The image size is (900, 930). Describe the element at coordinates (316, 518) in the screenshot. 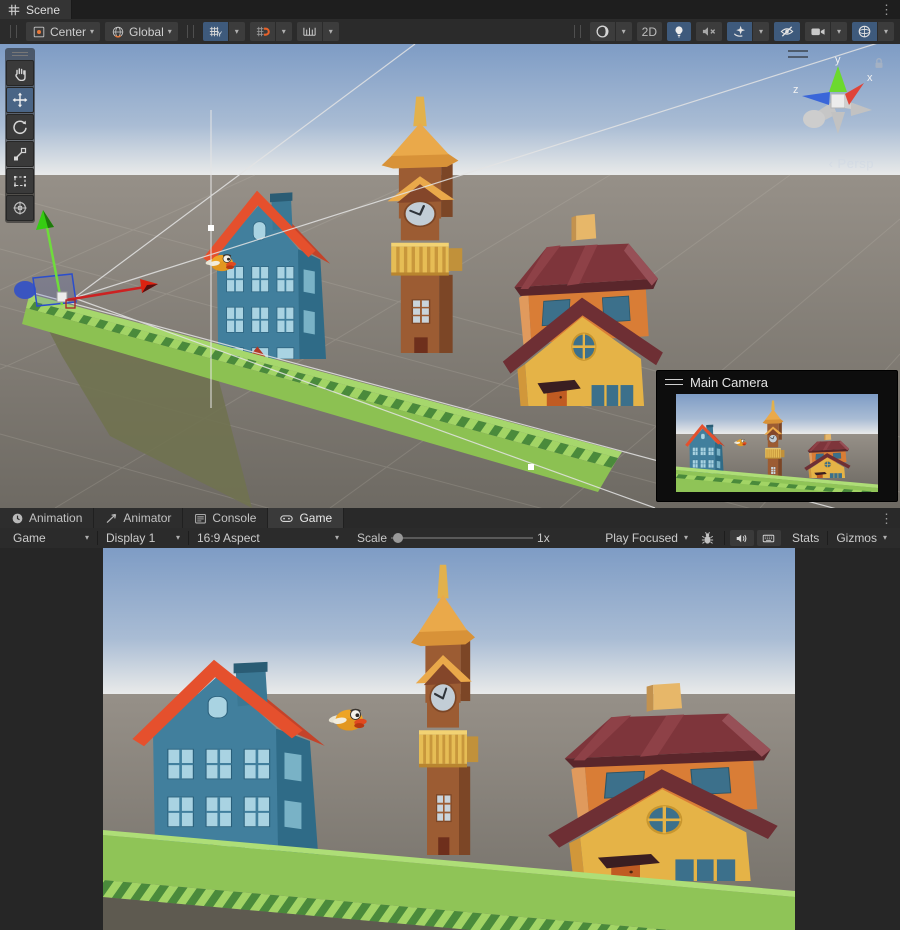

I see `tab-game-label: Game` at that location.